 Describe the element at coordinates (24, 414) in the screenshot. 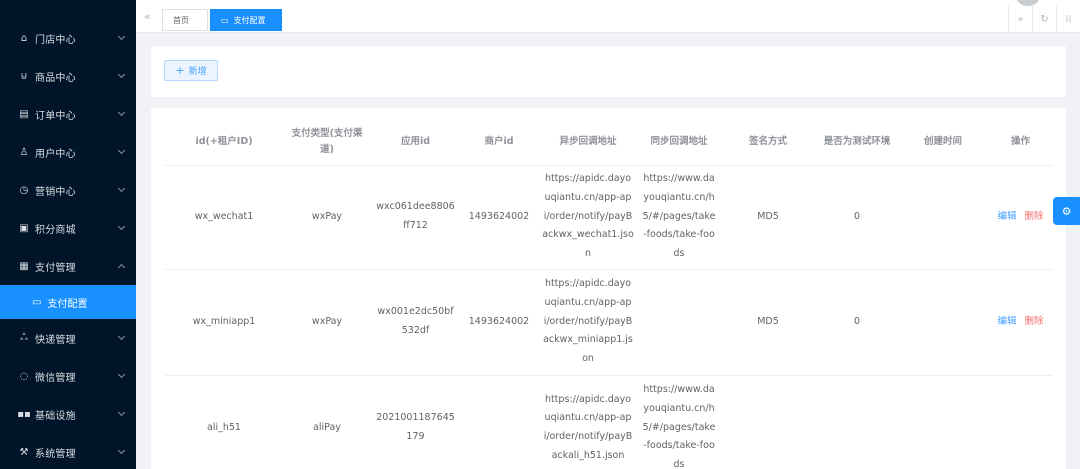

I see `grid-icon: ▪▪` at that location.